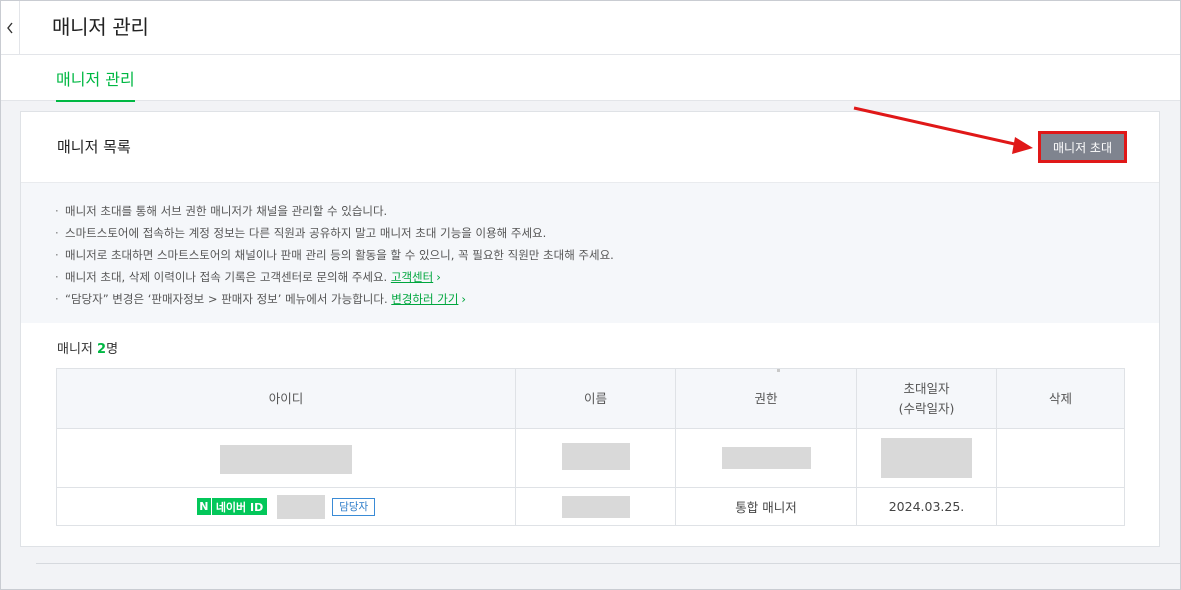  Describe the element at coordinates (95, 84) in the screenshot. I see `tab-manager-management: 매니저 관리` at that location.